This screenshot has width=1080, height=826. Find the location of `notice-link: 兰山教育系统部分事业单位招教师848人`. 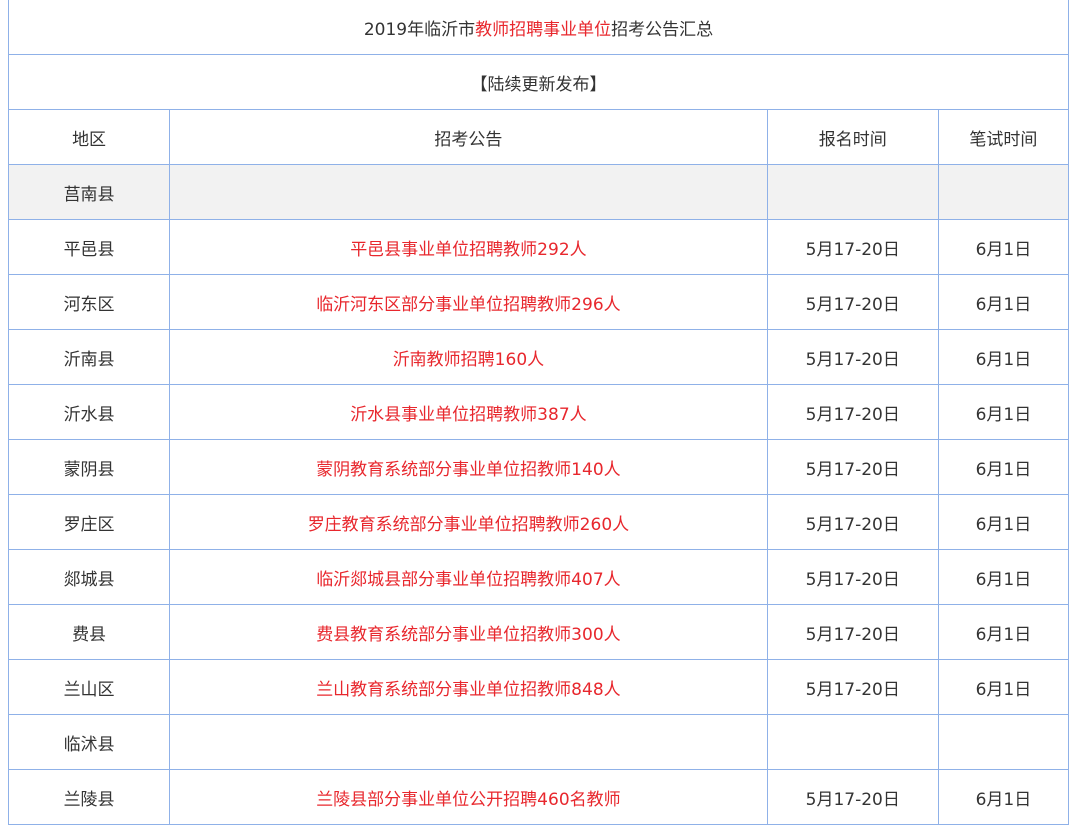

notice-link: 兰山教育系统部分事业单位招教师848人 is located at coordinates (468, 690).